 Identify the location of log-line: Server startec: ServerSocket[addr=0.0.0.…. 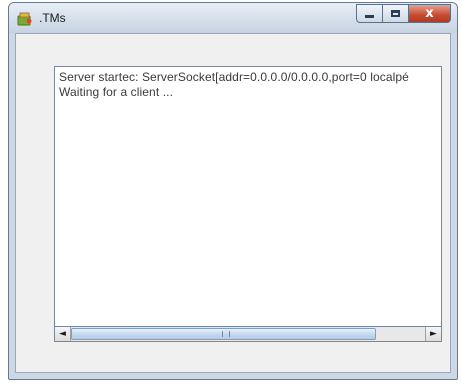
(234, 77).